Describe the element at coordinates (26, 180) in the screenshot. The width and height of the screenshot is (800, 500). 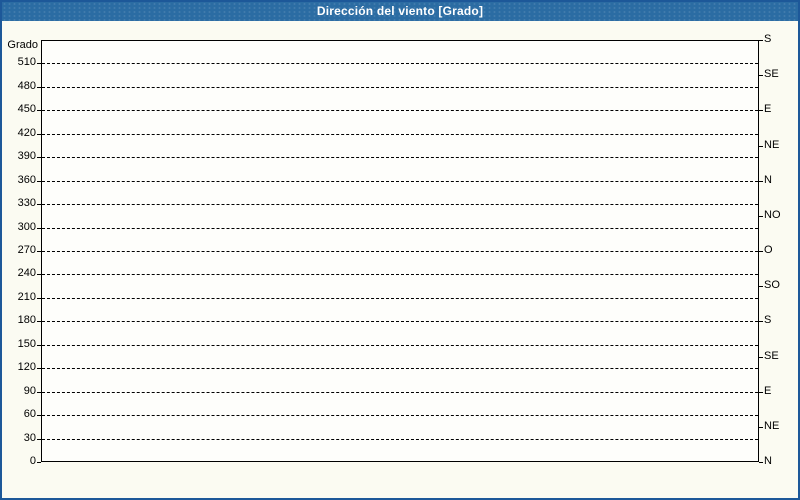
I see `y-tick-label: 360` at that location.